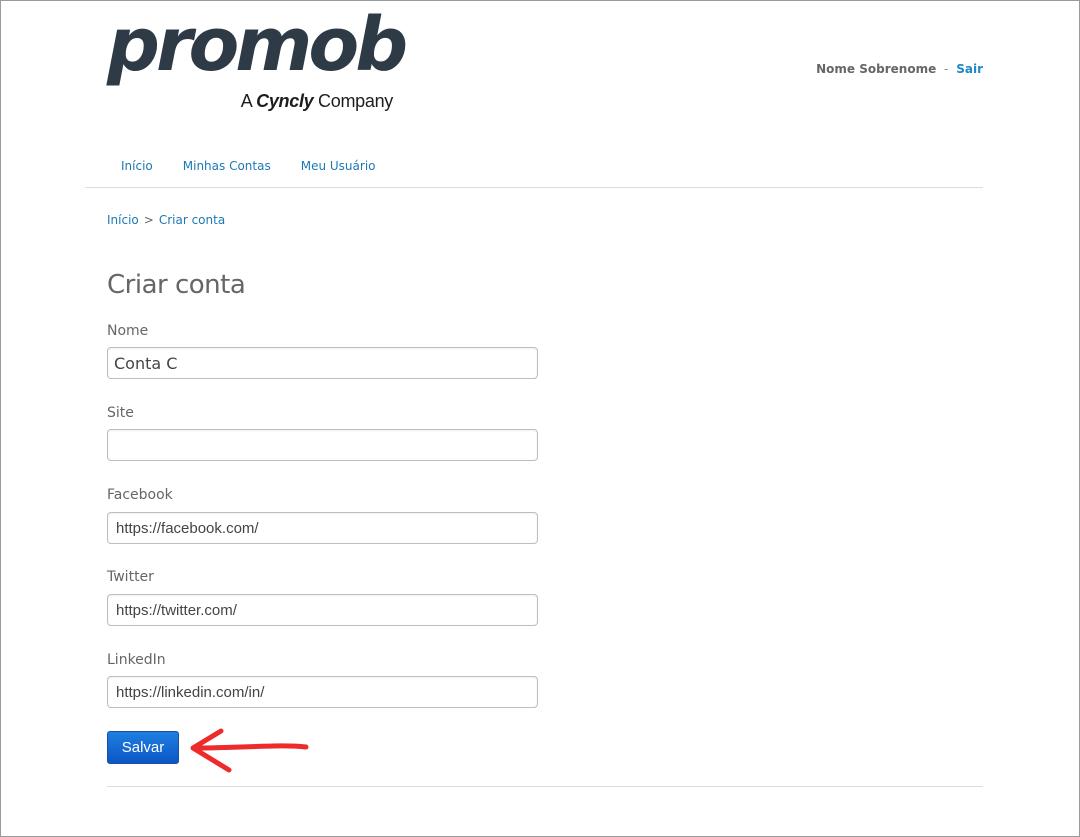 This screenshot has width=1080, height=837. What do you see at coordinates (257, 45) in the screenshot?
I see `logo-wordmark: promob` at bounding box center [257, 45].